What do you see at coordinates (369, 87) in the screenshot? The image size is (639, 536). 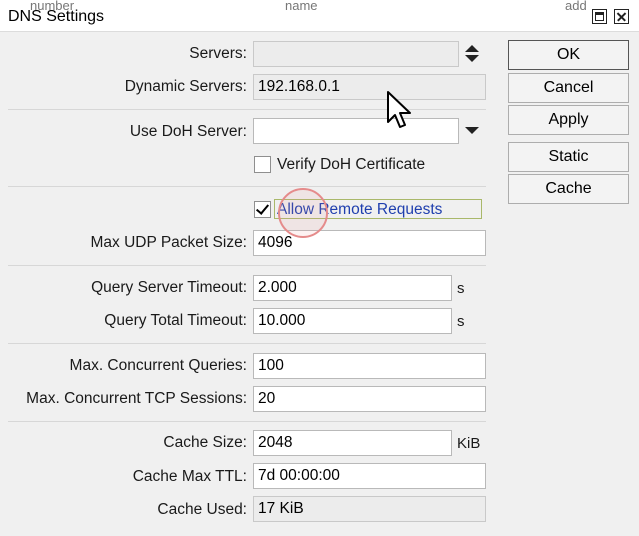 I see `dynamic-servers-field: 192.168.0.1` at bounding box center [369, 87].